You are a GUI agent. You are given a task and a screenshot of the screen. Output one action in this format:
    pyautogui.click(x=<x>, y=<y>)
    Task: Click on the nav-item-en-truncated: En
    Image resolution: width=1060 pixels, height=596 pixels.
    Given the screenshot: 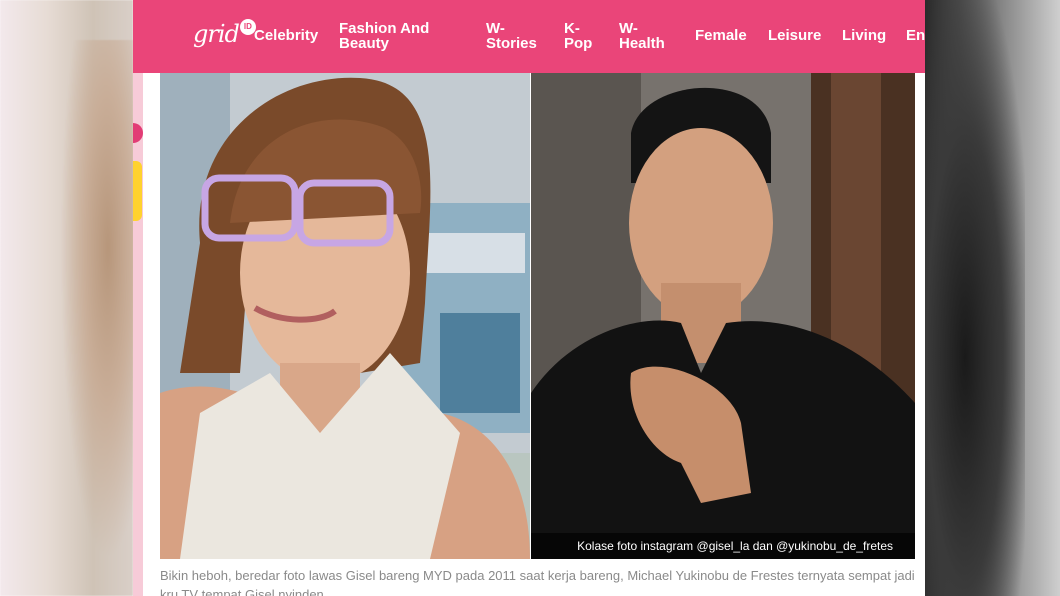 What is the action you would take?
    pyautogui.click(x=915, y=35)
    